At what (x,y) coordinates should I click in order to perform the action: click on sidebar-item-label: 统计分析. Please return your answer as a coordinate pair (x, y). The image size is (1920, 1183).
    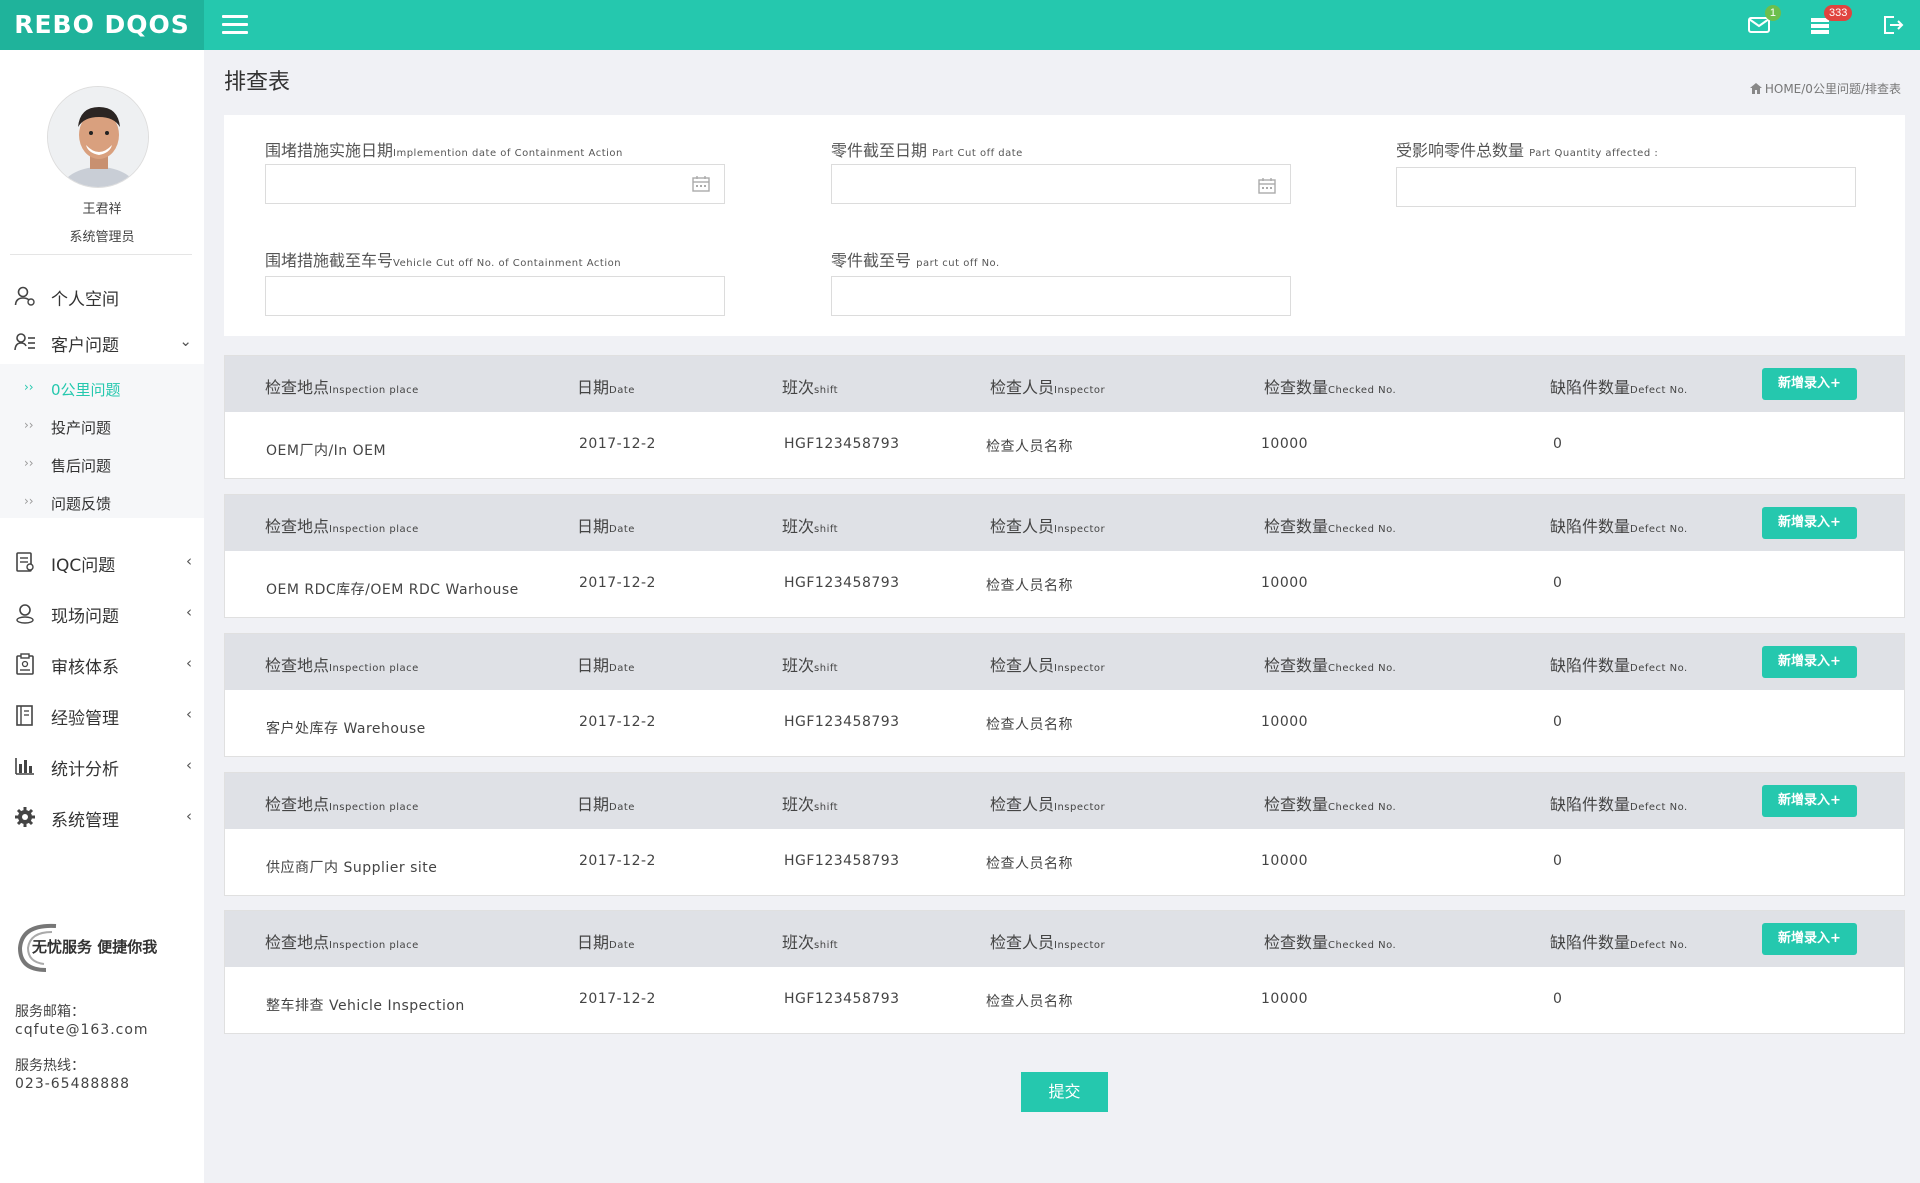
    Looking at the image, I should click on (85, 770).